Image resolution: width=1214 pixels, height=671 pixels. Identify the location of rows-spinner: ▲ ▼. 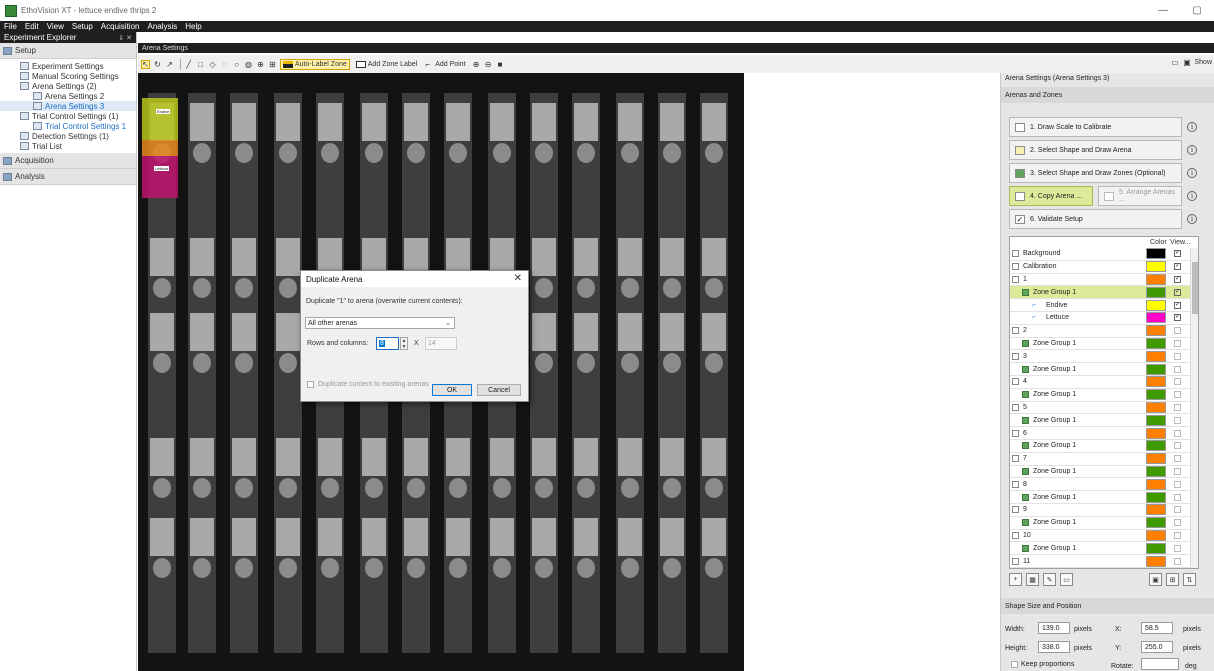
(404, 343).